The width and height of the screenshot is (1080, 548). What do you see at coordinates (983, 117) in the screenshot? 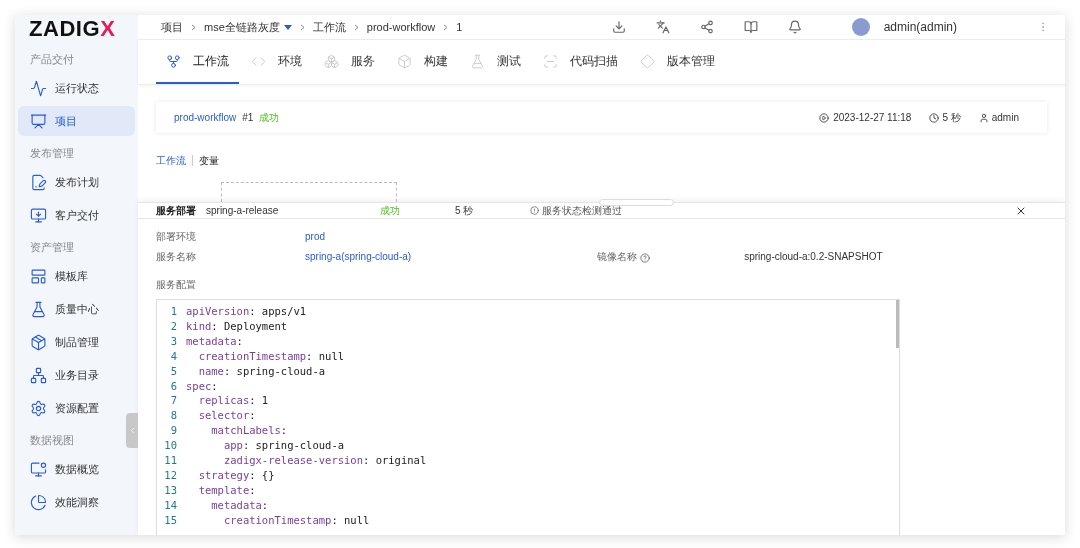
I see `user-icon` at bounding box center [983, 117].